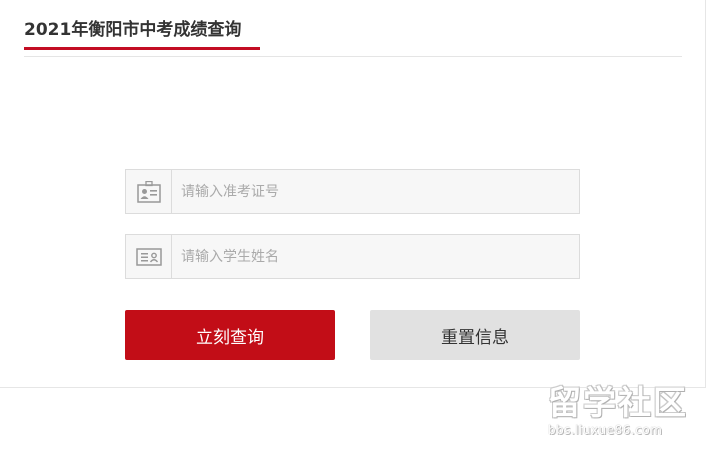  What do you see at coordinates (230, 335) in the screenshot?
I see `query-button: 立刻查询` at bounding box center [230, 335].